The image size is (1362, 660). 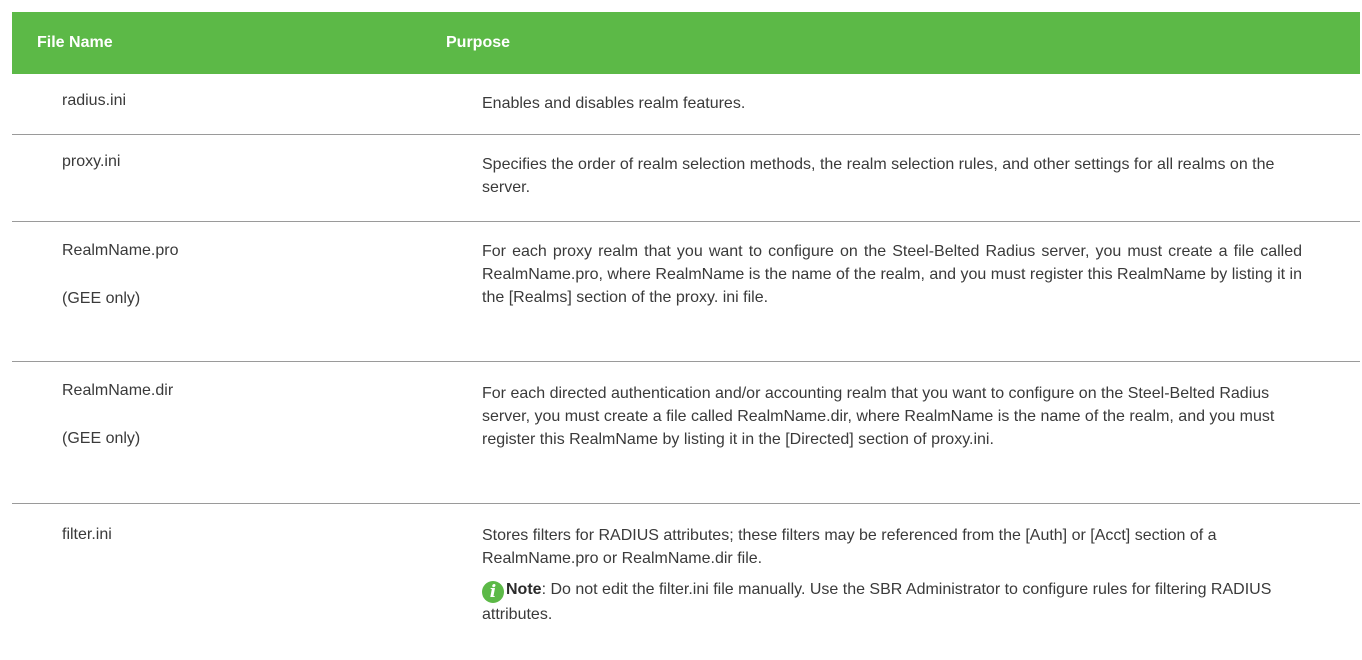 I want to click on file-purpose: Enables and disables realm features., so click(x=614, y=103).